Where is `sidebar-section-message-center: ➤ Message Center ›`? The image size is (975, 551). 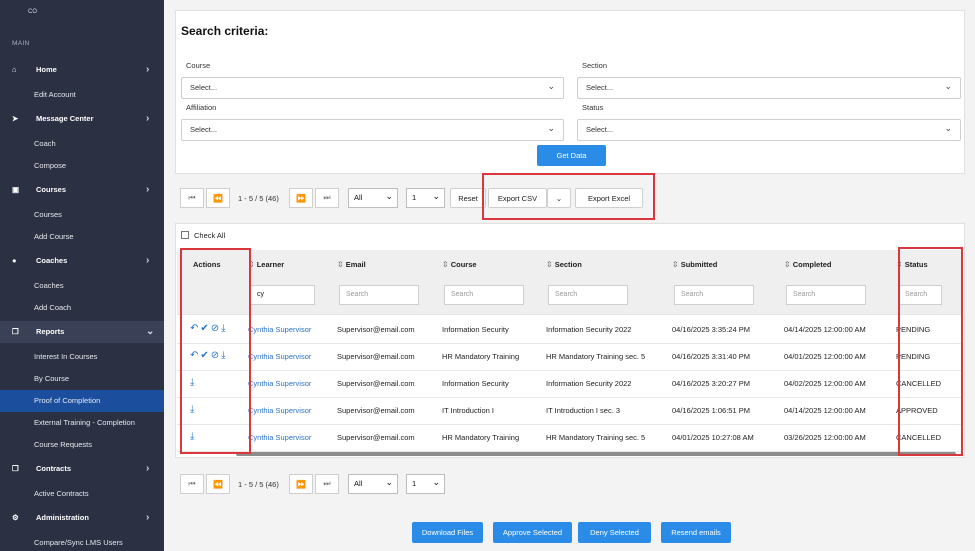
sidebar-section-message-center: ➤ Message Center › is located at coordinates (82, 119).